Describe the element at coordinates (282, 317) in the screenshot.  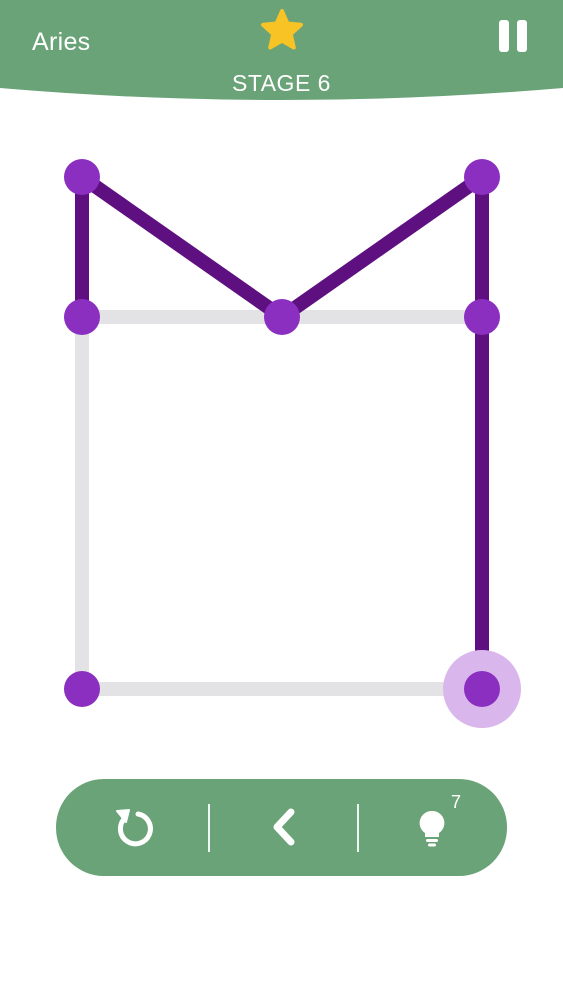
I see `dot-middle-center` at that location.